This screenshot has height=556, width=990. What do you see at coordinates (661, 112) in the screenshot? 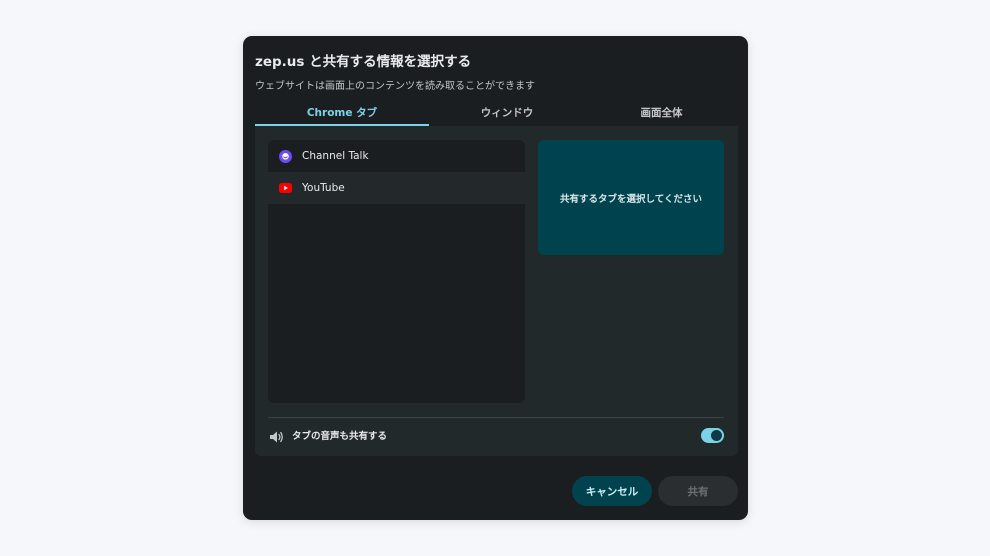
I see `tab-entire-screen: 画面全体` at bounding box center [661, 112].